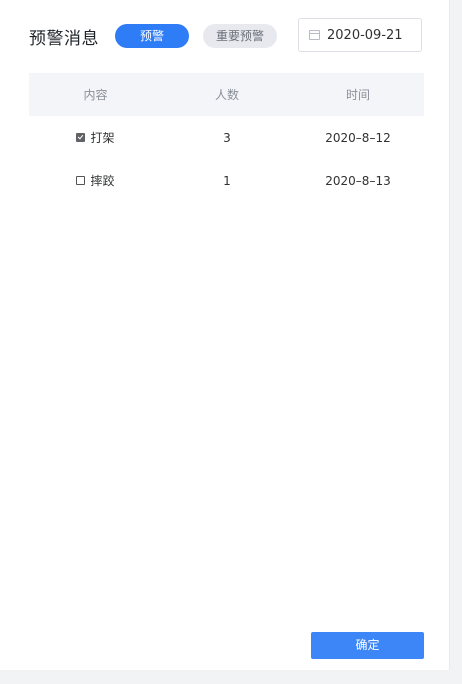  What do you see at coordinates (64, 38) in the screenshot?
I see `page-title: 预警消息` at bounding box center [64, 38].